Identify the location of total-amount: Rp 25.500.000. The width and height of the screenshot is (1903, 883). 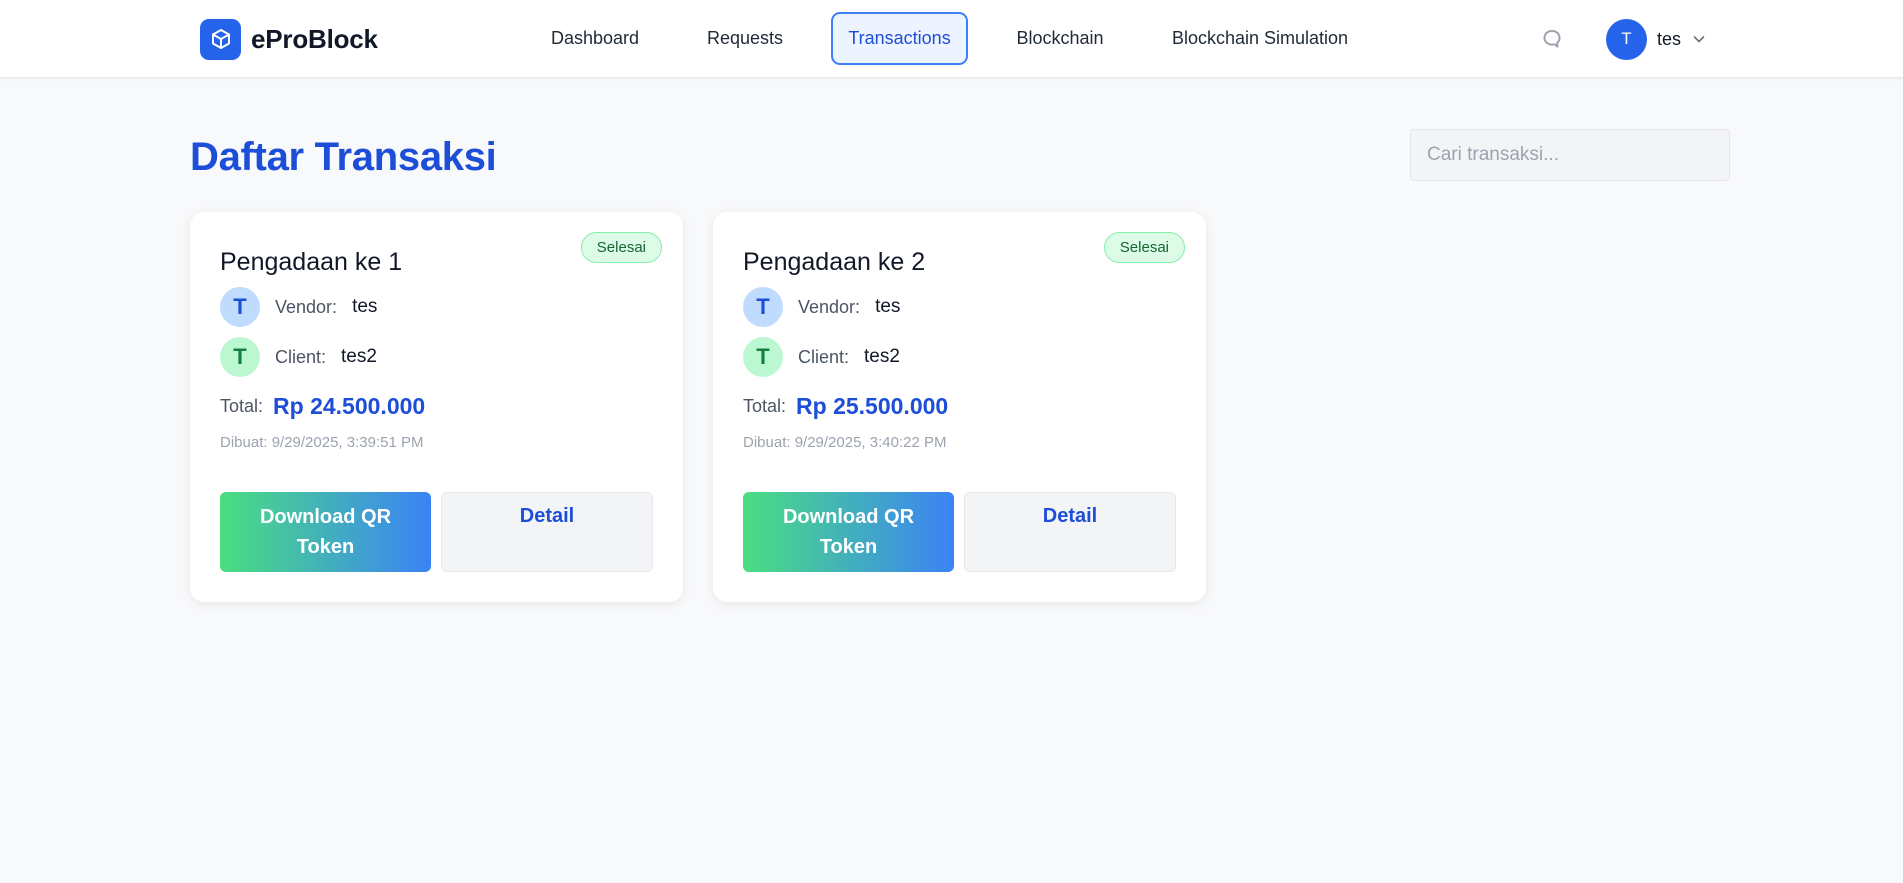
(872, 405).